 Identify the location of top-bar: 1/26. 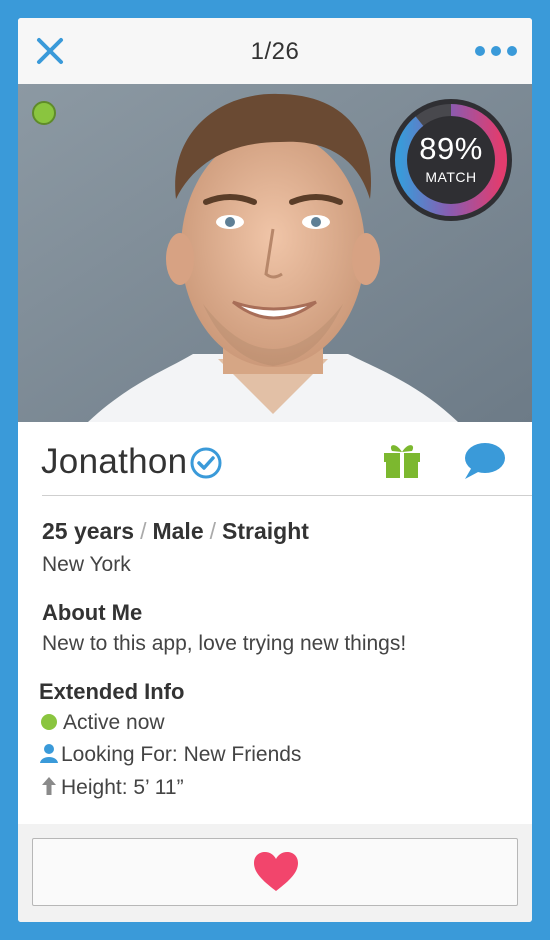
(275, 51).